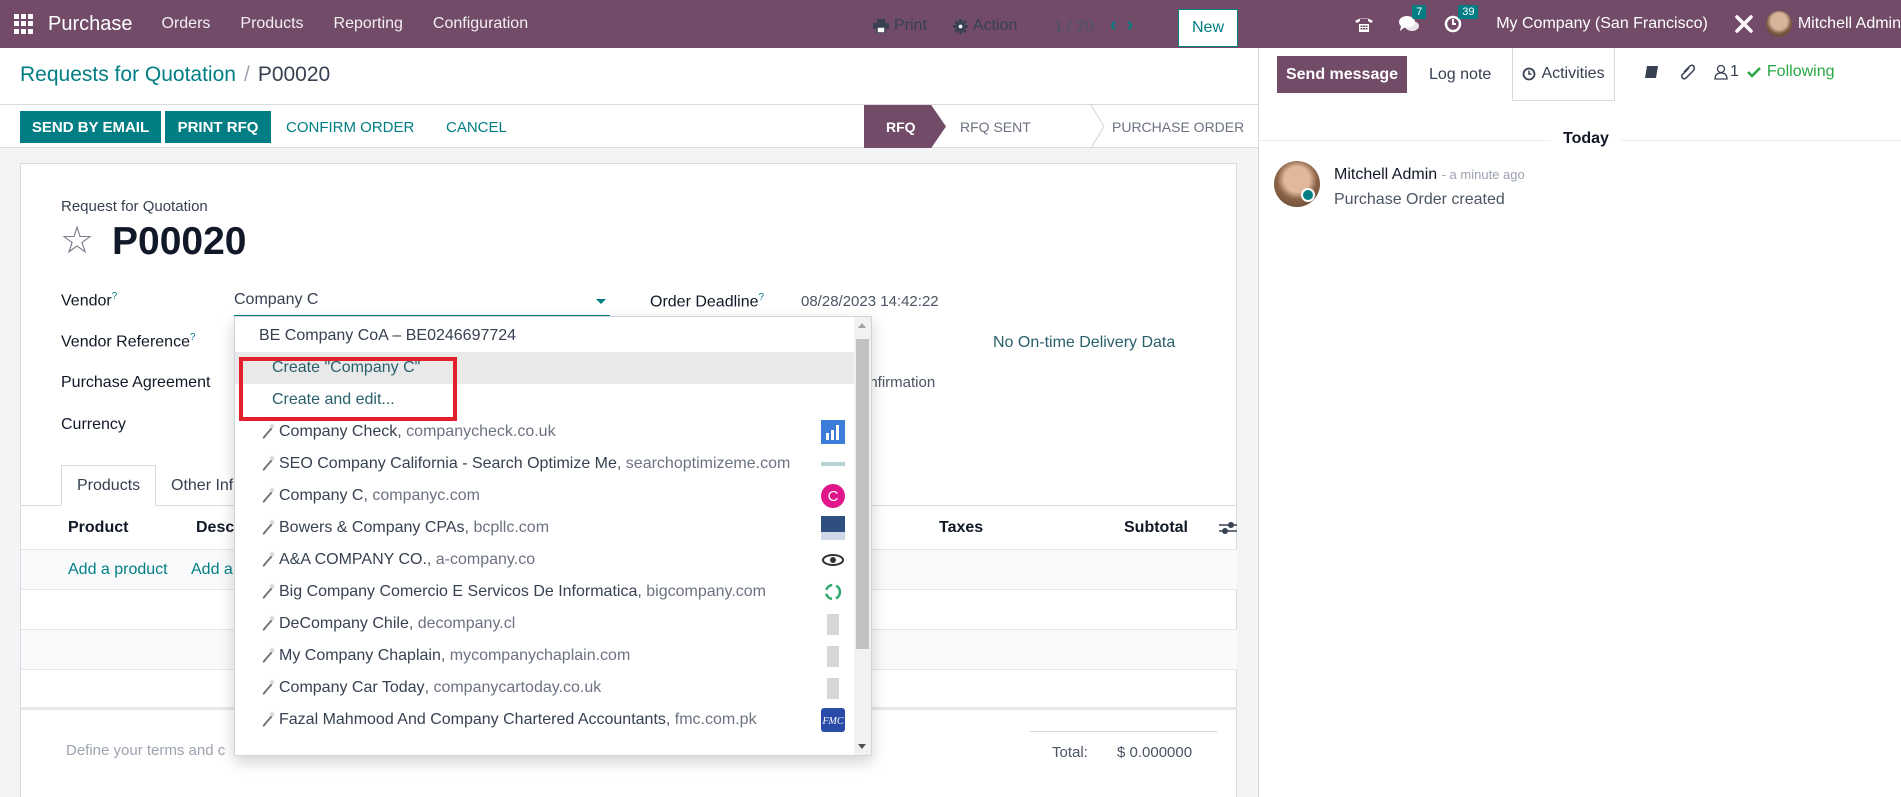 This screenshot has width=1901, height=797. What do you see at coordinates (1602, 24) in the screenshot?
I see `company-switcher: My Company (San Francisco)` at bounding box center [1602, 24].